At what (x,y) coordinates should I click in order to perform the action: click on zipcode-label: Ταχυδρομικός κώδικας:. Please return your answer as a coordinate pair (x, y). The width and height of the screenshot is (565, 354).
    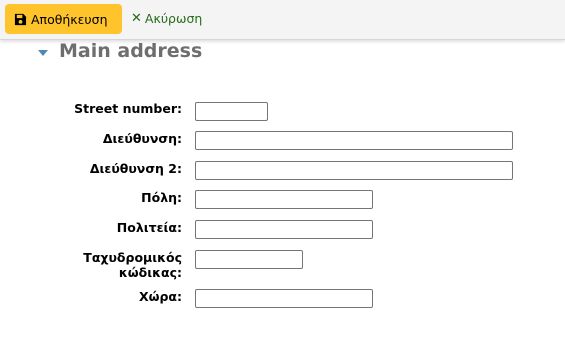
    Looking at the image, I should click on (132, 265).